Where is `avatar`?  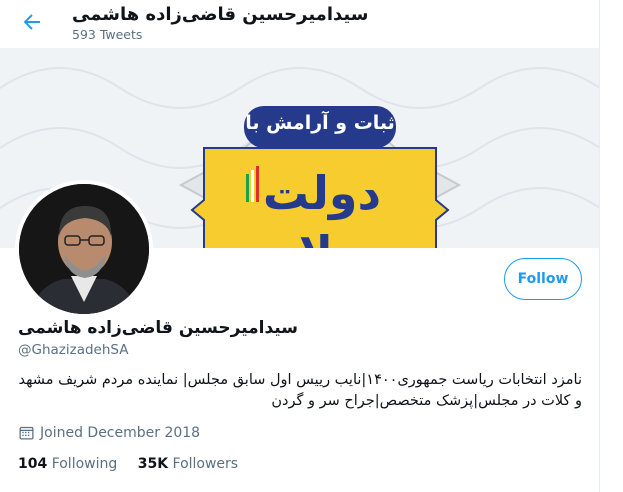
avatar is located at coordinates (84, 249).